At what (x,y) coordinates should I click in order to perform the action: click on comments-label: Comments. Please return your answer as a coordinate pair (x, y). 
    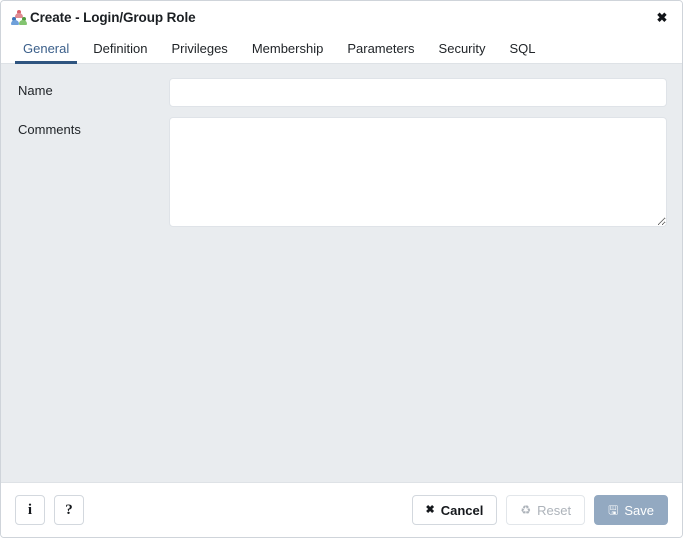
    Looking at the image, I should click on (49, 129).